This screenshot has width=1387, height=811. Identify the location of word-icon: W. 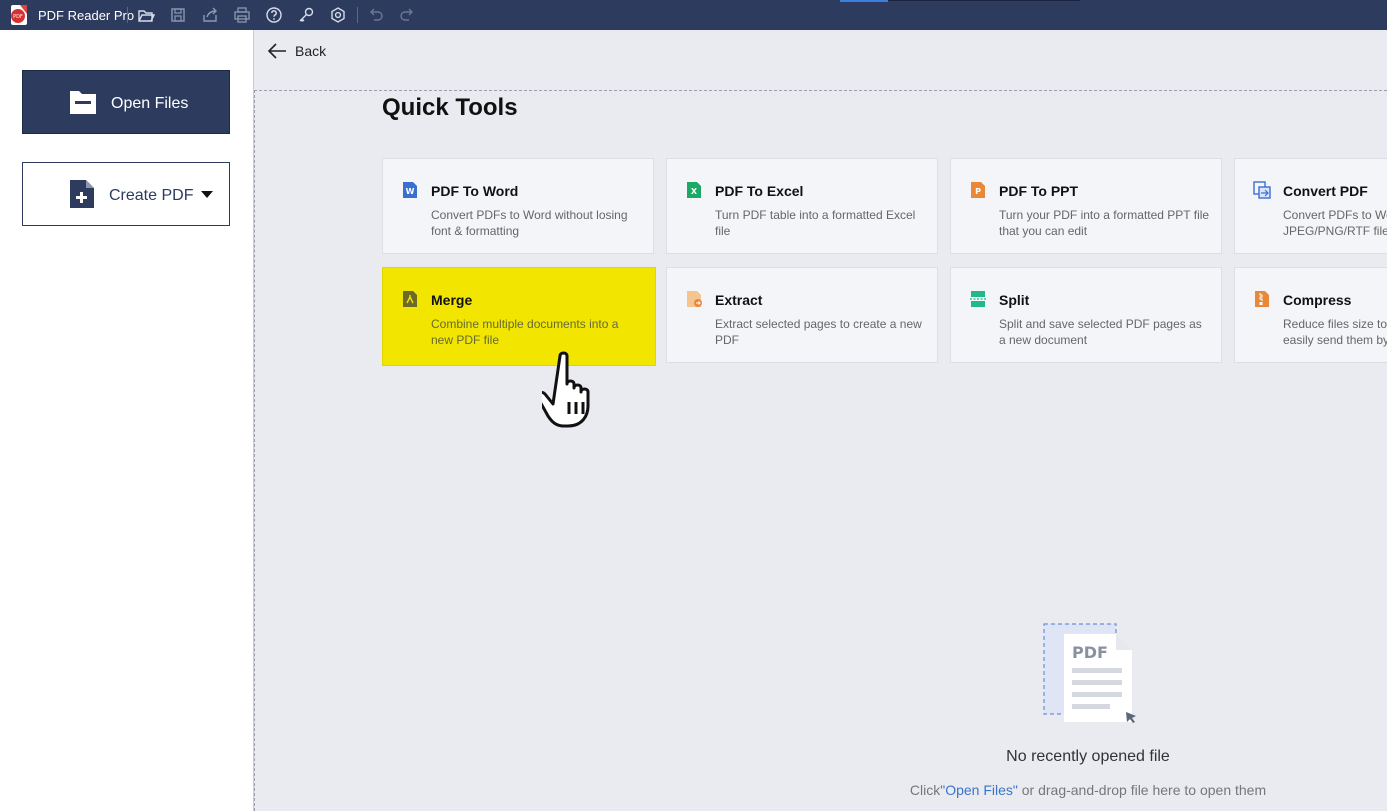
(410, 190).